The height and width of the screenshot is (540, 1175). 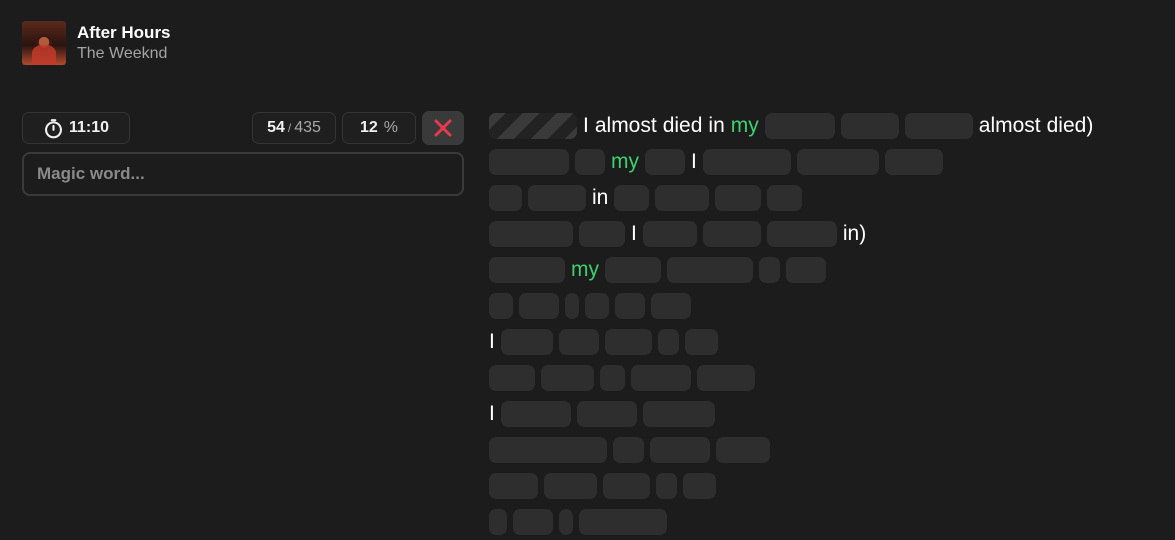 I want to click on stopwatch-icon, so click(x=53, y=128).